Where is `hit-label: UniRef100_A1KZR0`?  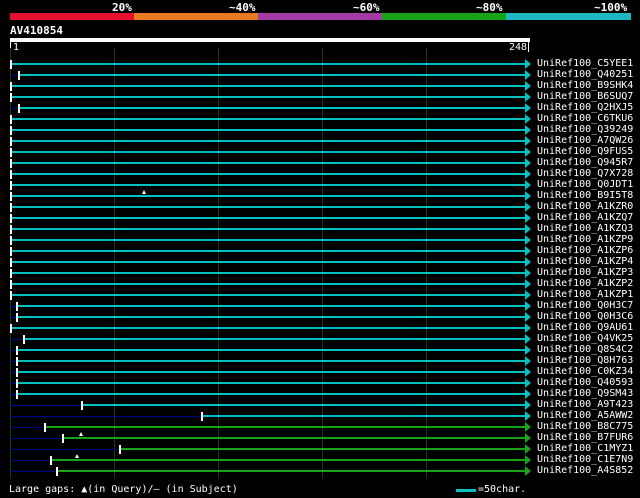 hit-label: UniRef100_A1KZR0 is located at coordinates (585, 206).